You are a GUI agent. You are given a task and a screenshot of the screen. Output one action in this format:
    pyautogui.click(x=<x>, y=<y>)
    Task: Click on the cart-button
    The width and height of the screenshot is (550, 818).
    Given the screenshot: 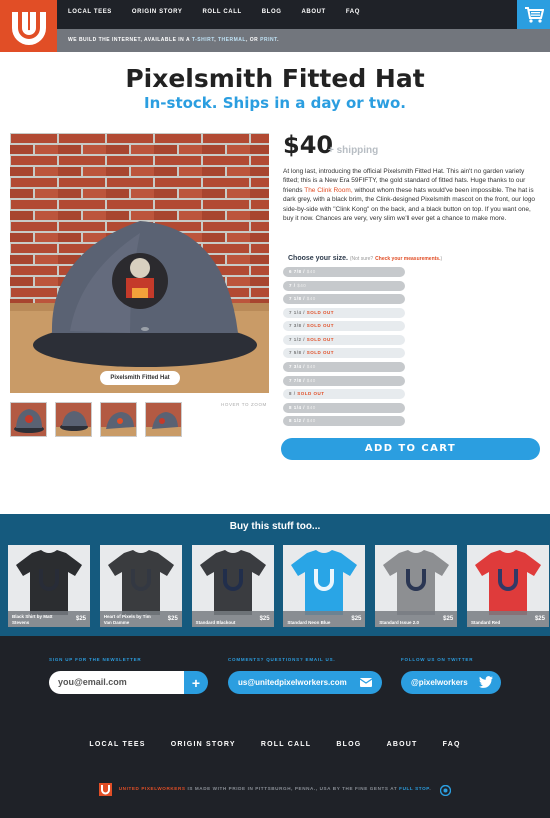 What is the action you would take?
    pyautogui.click(x=533, y=14)
    